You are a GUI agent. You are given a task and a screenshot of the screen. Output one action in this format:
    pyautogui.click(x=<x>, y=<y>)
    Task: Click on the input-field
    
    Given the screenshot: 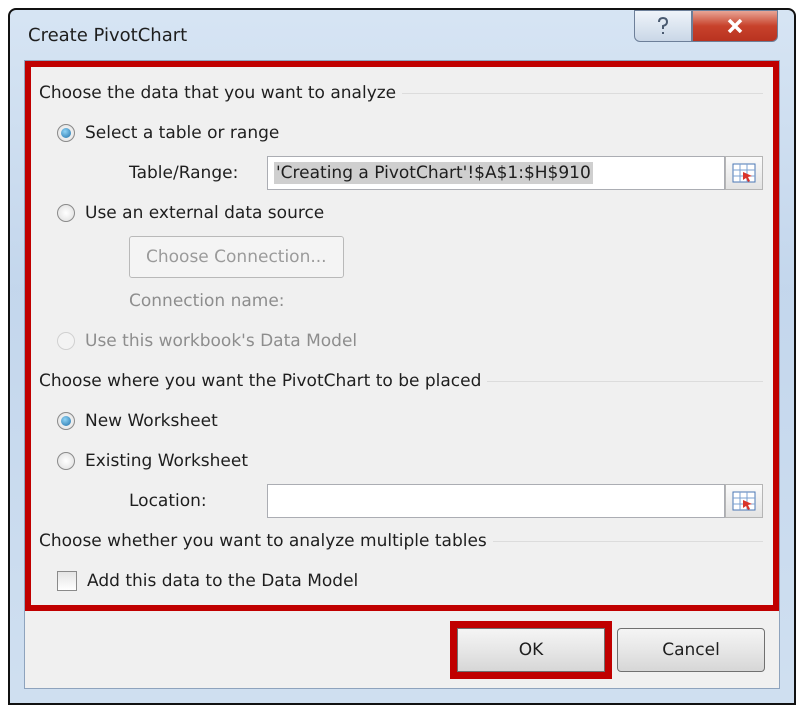 What is the action you would take?
    pyautogui.click(x=496, y=501)
    